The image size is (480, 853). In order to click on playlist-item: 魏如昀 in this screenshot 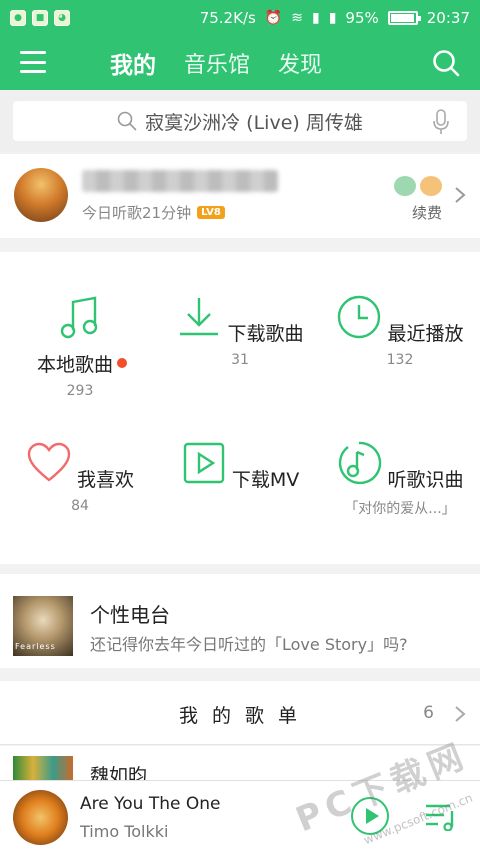, I will do `click(240, 763)`.